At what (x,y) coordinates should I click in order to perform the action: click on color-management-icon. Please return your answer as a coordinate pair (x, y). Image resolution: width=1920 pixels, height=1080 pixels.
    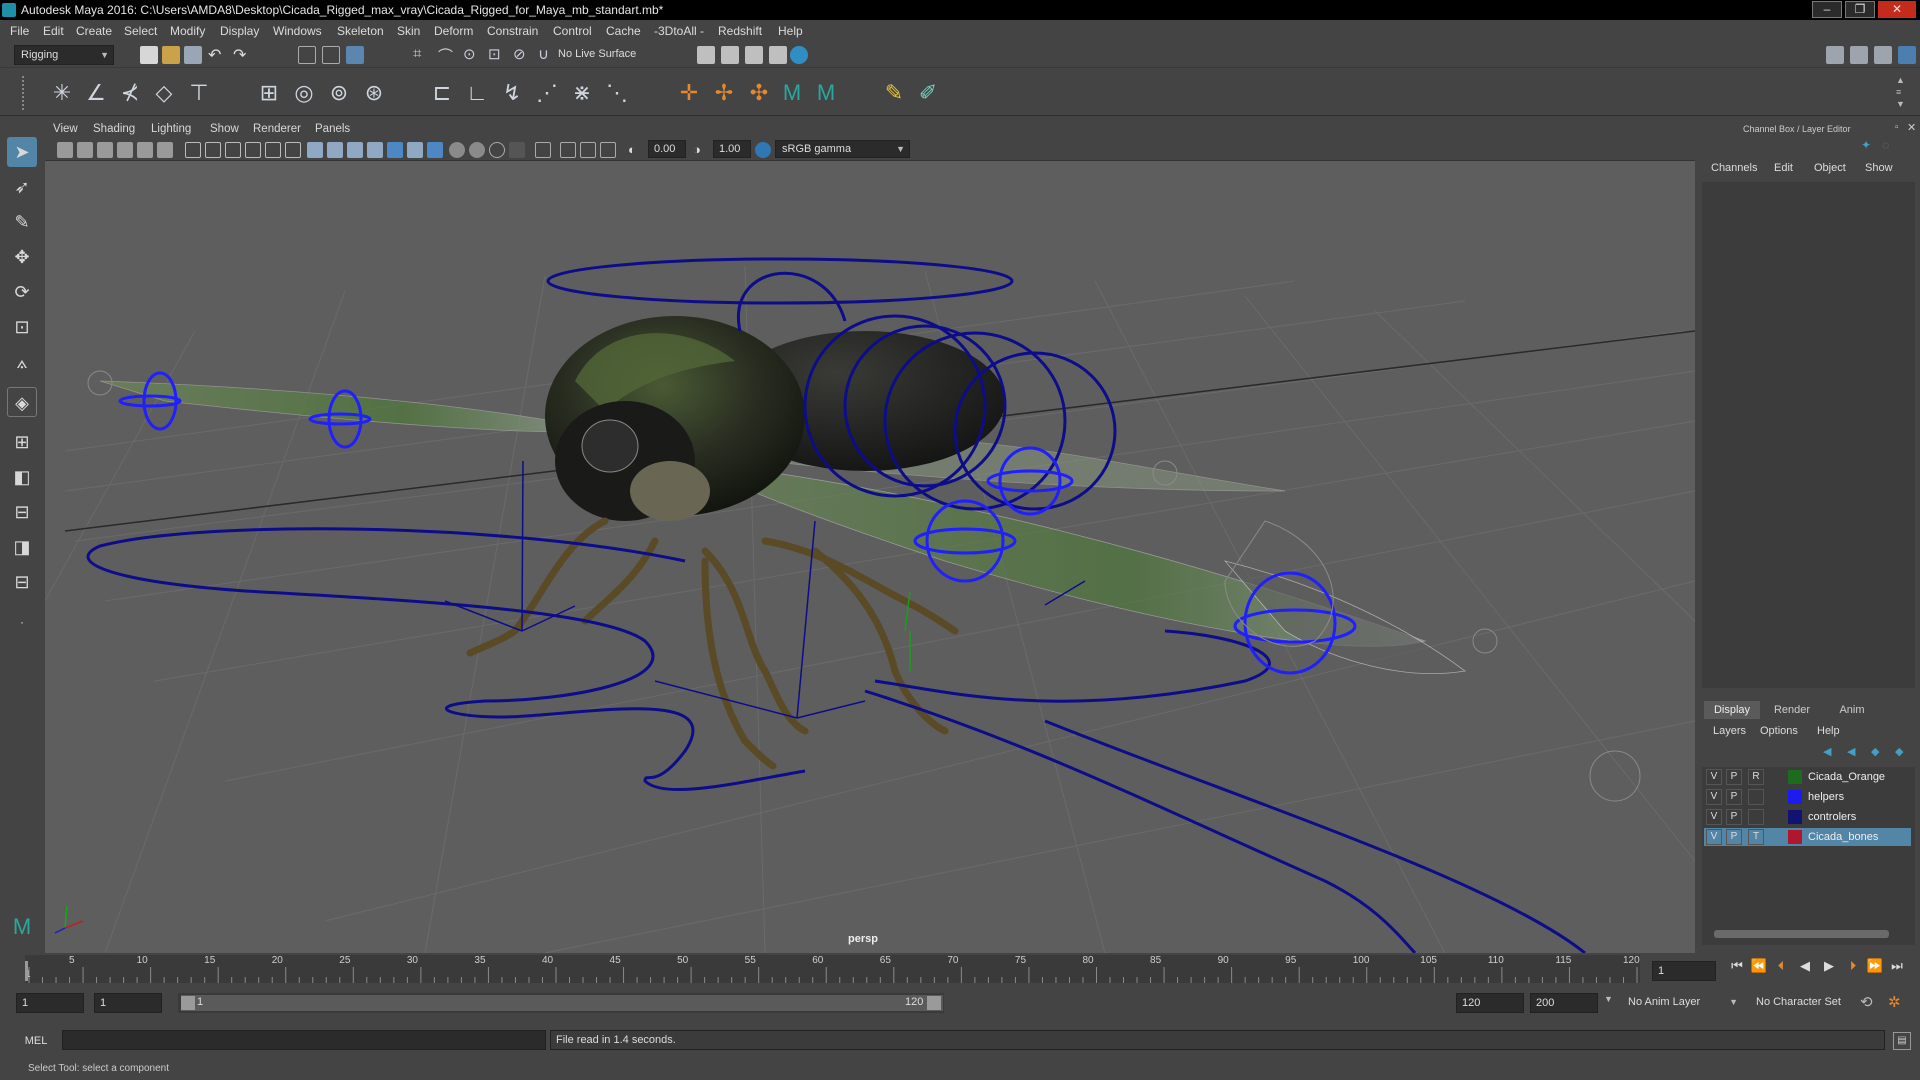
    Looking at the image, I should click on (763, 150).